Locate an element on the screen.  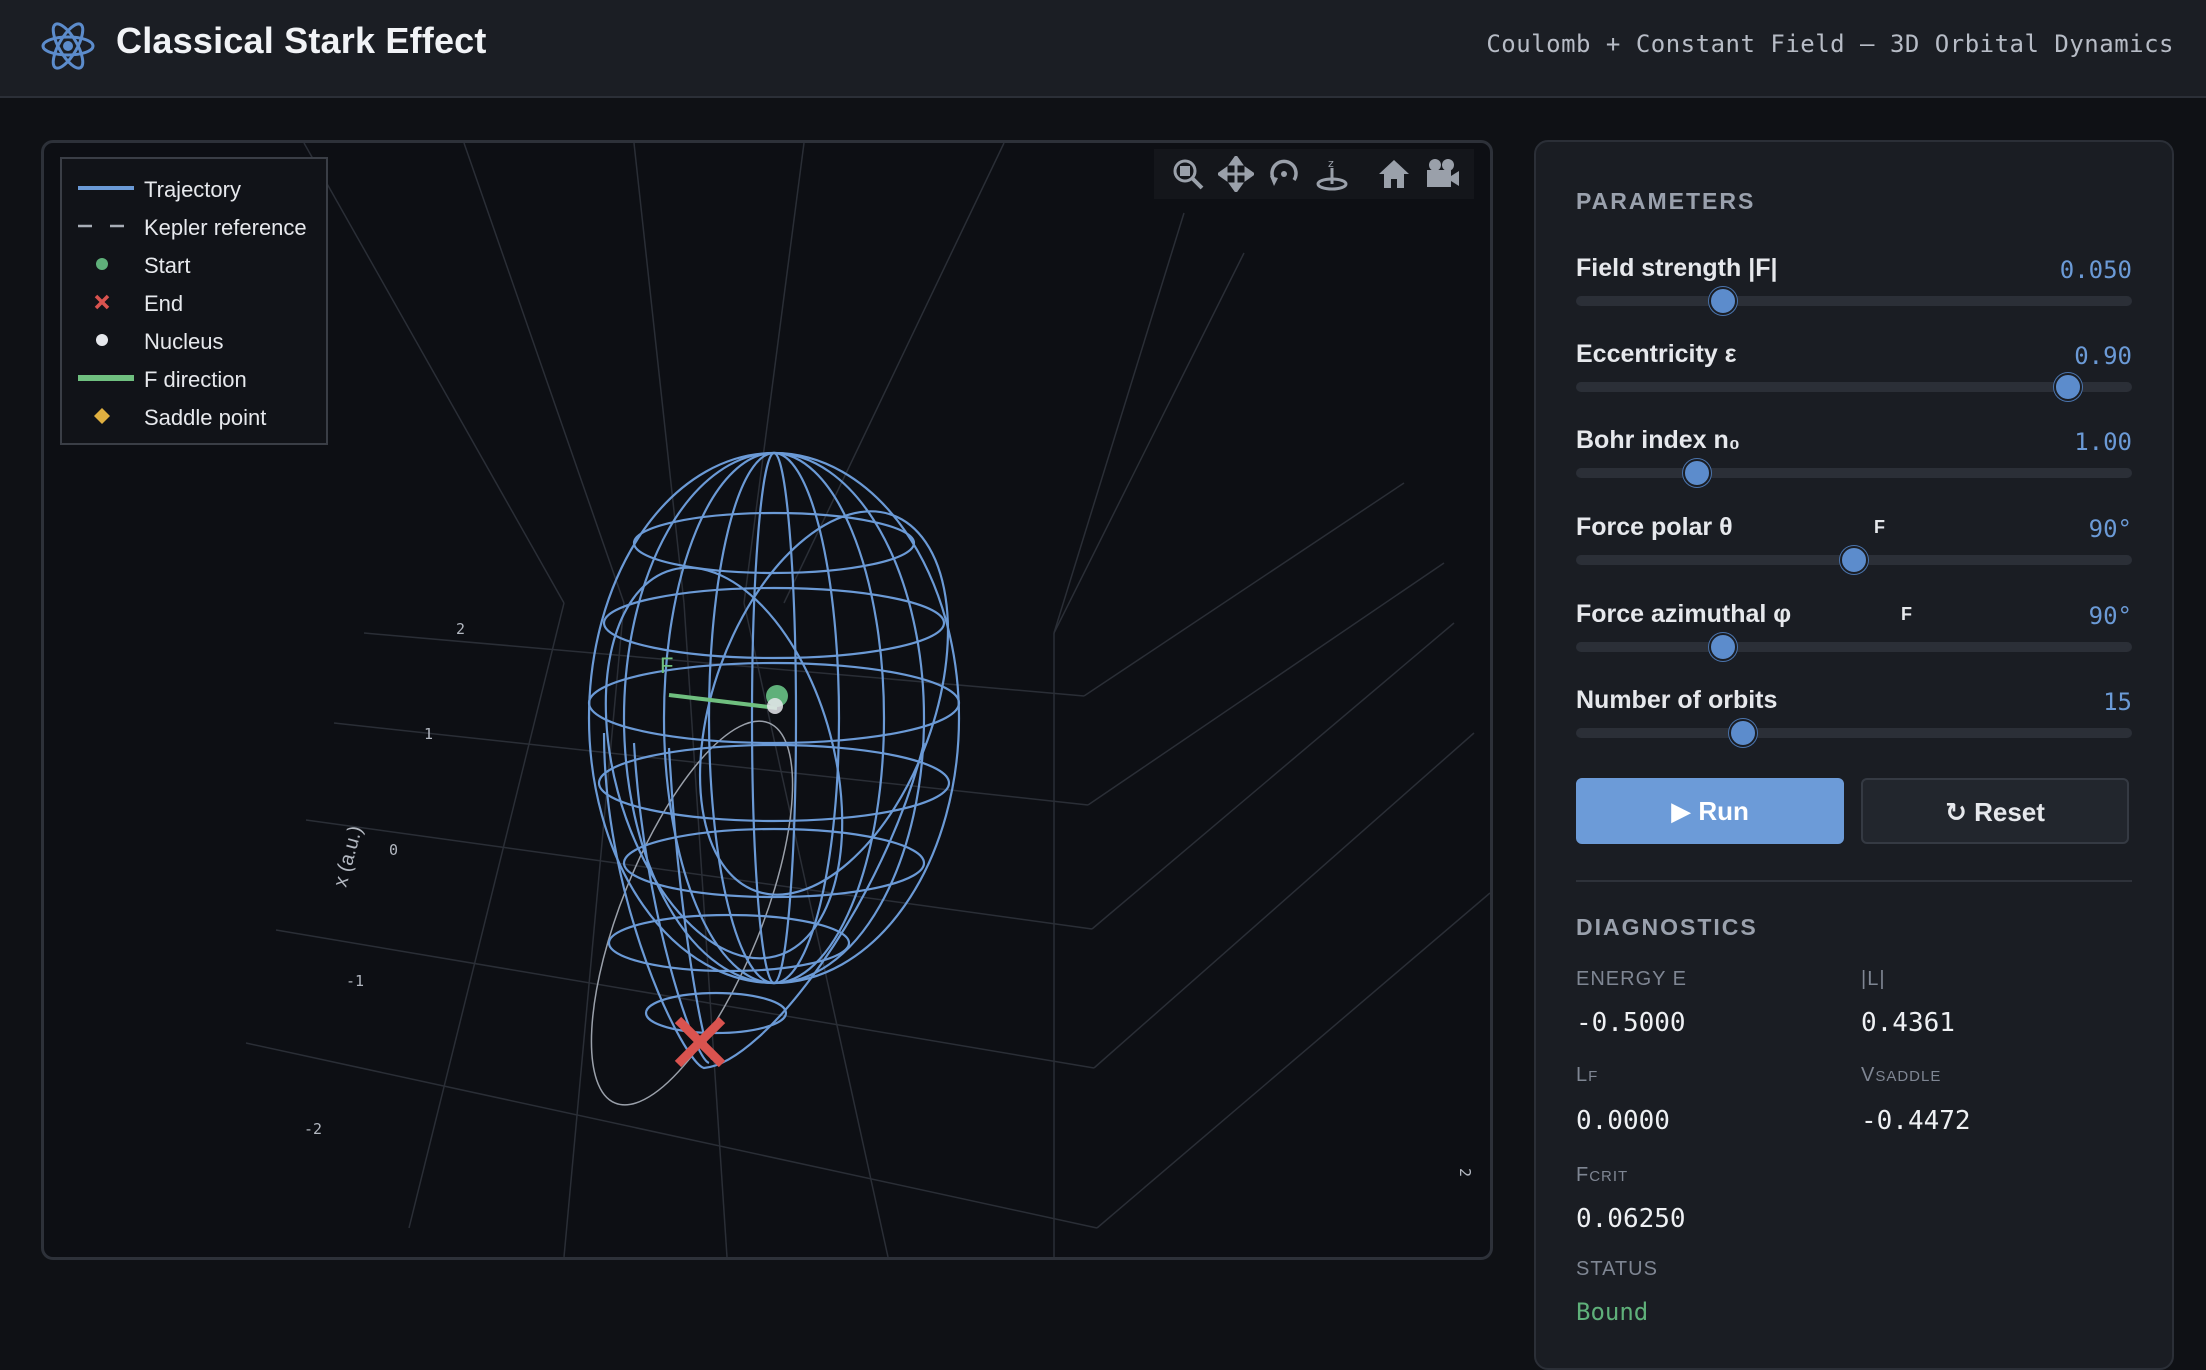
legend-item: Start is located at coordinates (194, 264).